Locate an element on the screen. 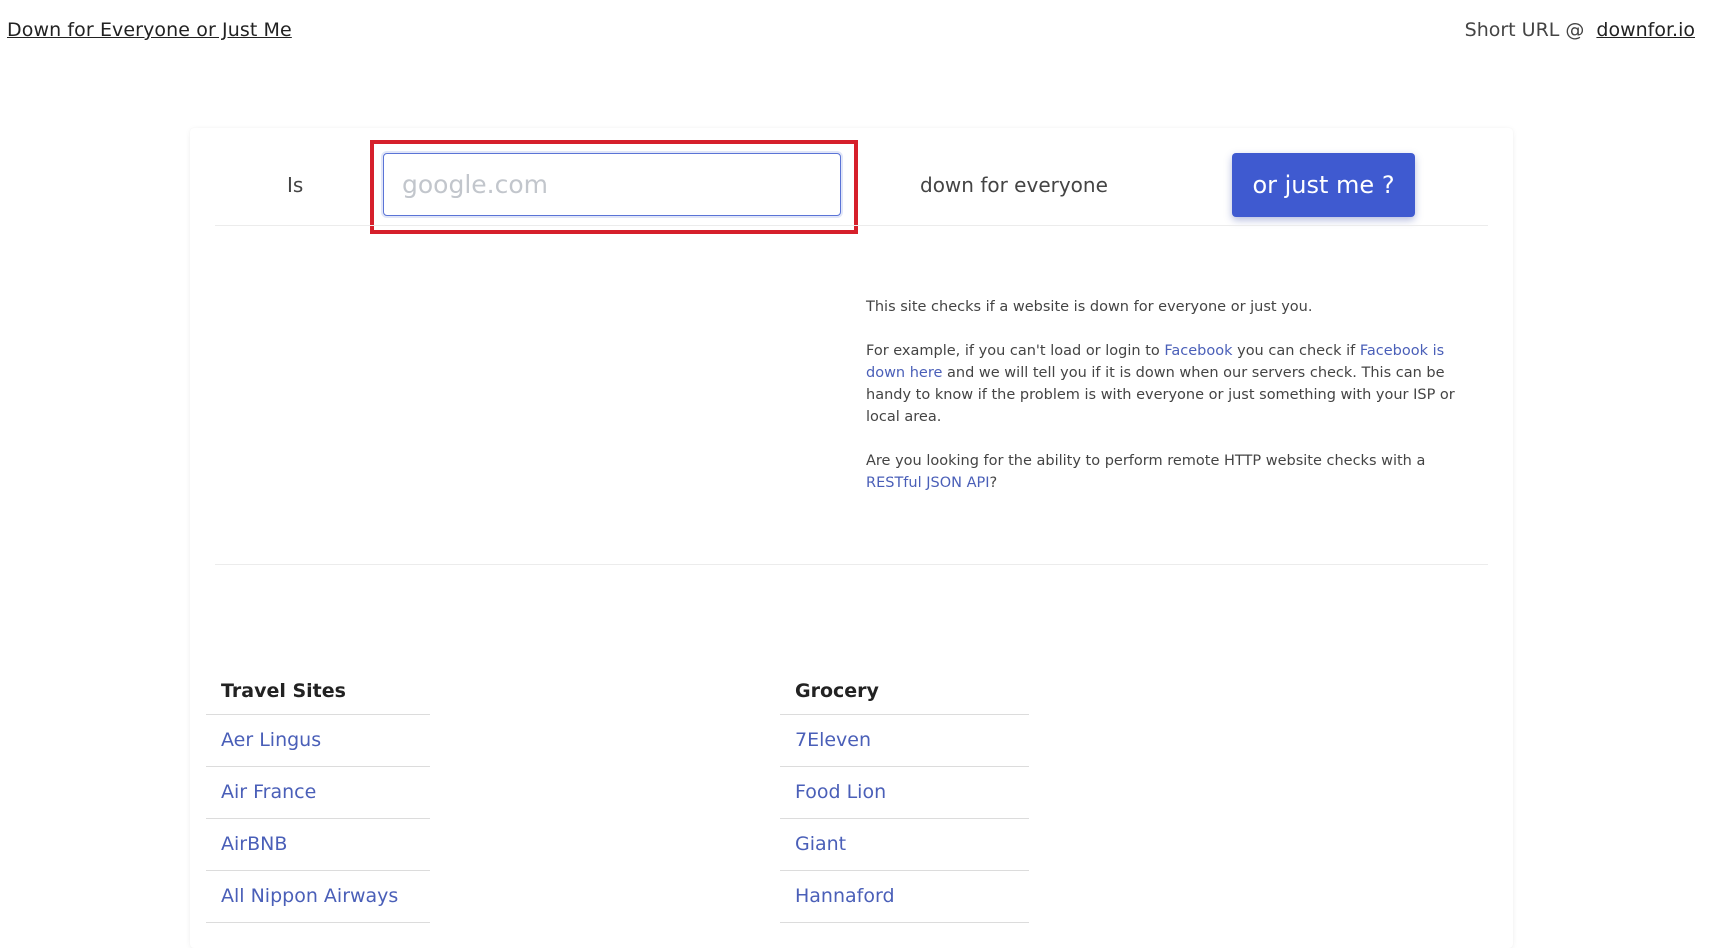 The height and width of the screenshot is (948, 1723). divider-top is located at coordinates (851, 225).